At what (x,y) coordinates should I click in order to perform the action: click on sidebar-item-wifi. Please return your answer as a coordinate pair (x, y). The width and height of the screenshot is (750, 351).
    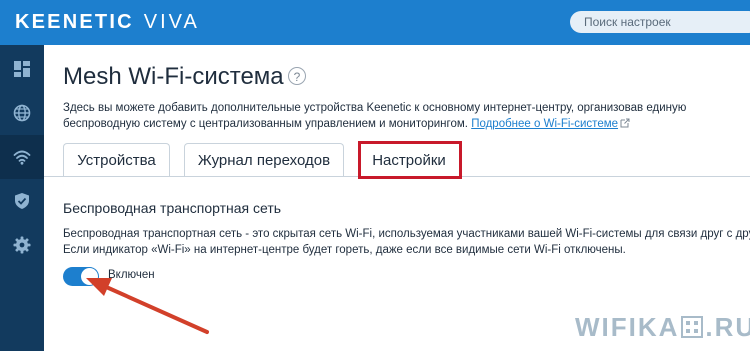
    Looking at the image, I should click on (22, 157).